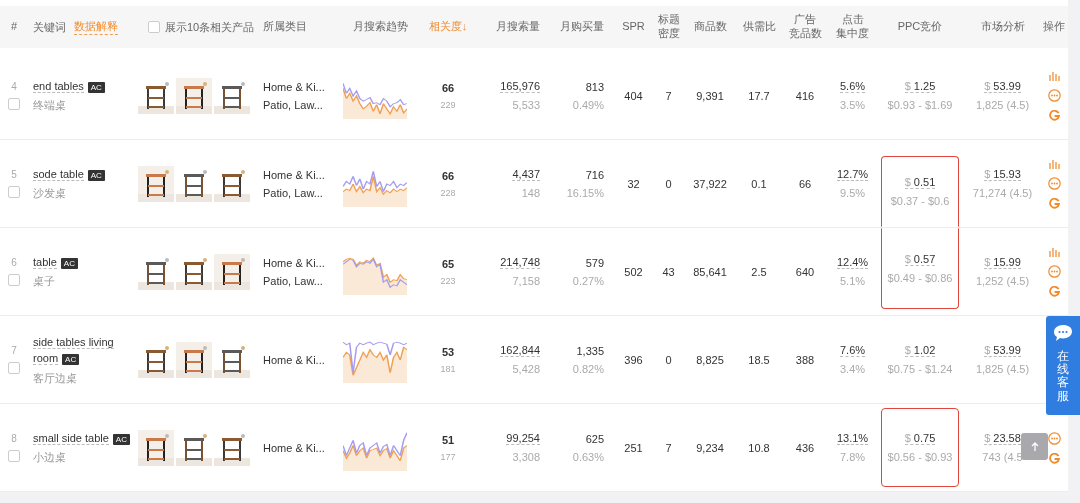 The height and width of the screenshot is (503, 1080). Describe the element at coordinates (920, 350) in the screenshot. I see `ppc-bid: $ 1.02` at that location.